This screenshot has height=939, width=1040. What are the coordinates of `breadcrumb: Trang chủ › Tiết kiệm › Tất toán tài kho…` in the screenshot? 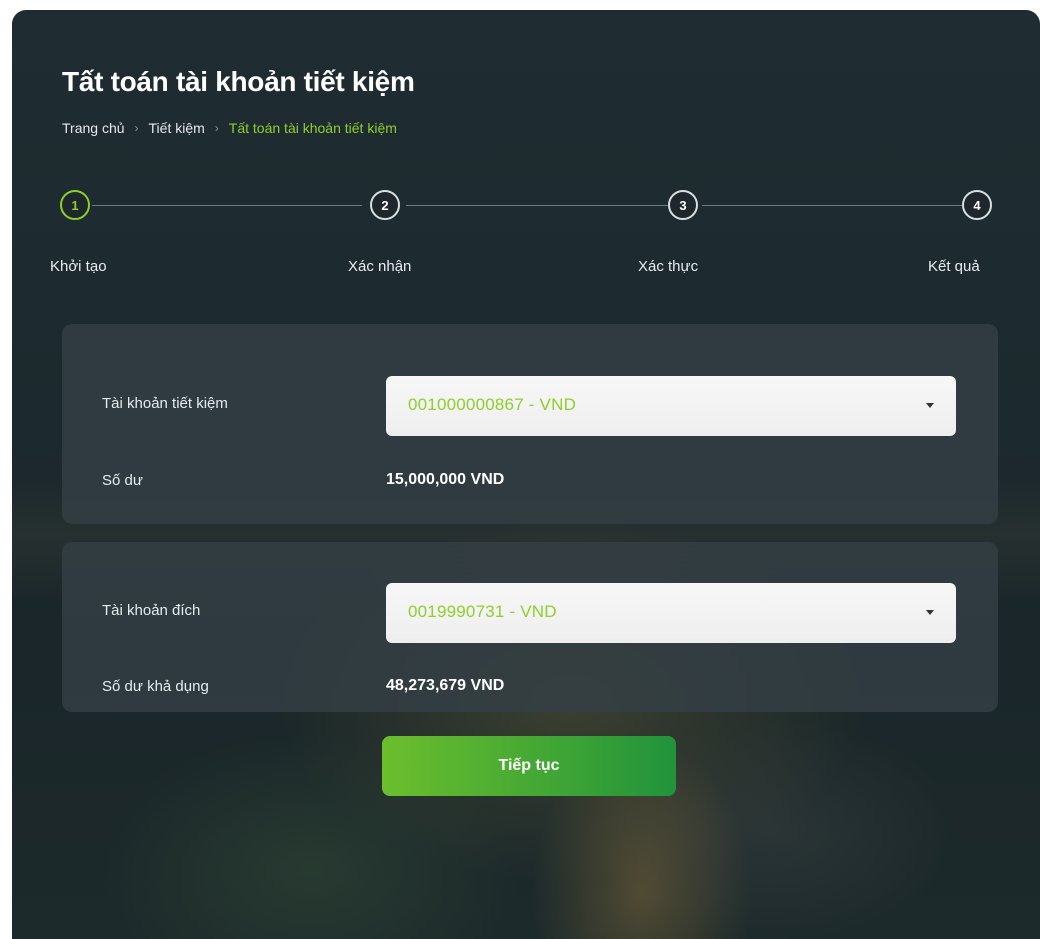 It's located at (229, 128).